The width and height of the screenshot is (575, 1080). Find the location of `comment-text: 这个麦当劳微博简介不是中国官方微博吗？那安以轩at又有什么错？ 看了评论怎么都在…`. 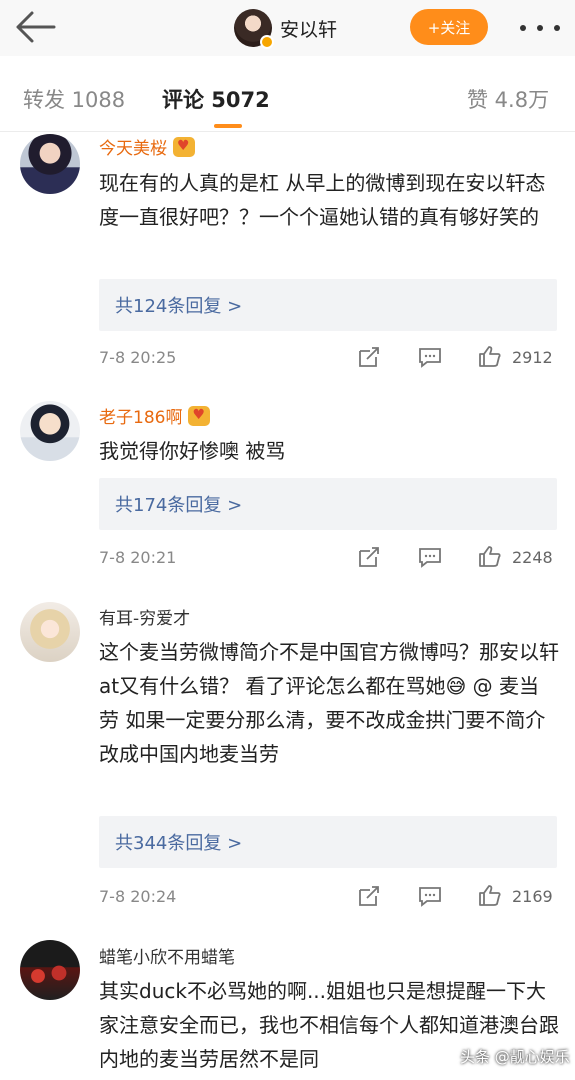

comment-text: 这个麦当劳微博简介不是中国官方微博吗？那安以轩at又有什么错？ 看了评论怎么都在… is located at coordinates (329, 703).